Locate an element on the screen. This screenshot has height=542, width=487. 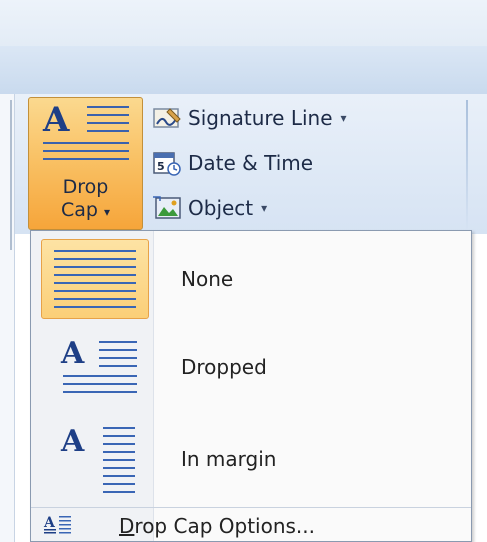
drop-cap-button: A Drop Cap ▾ is located at coordinates (85, 163).